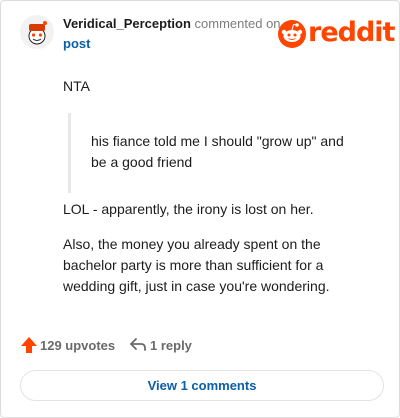 This screenshot has width=400, height=418. I want to click on reddit-brand: reddit, so click(336, 34).